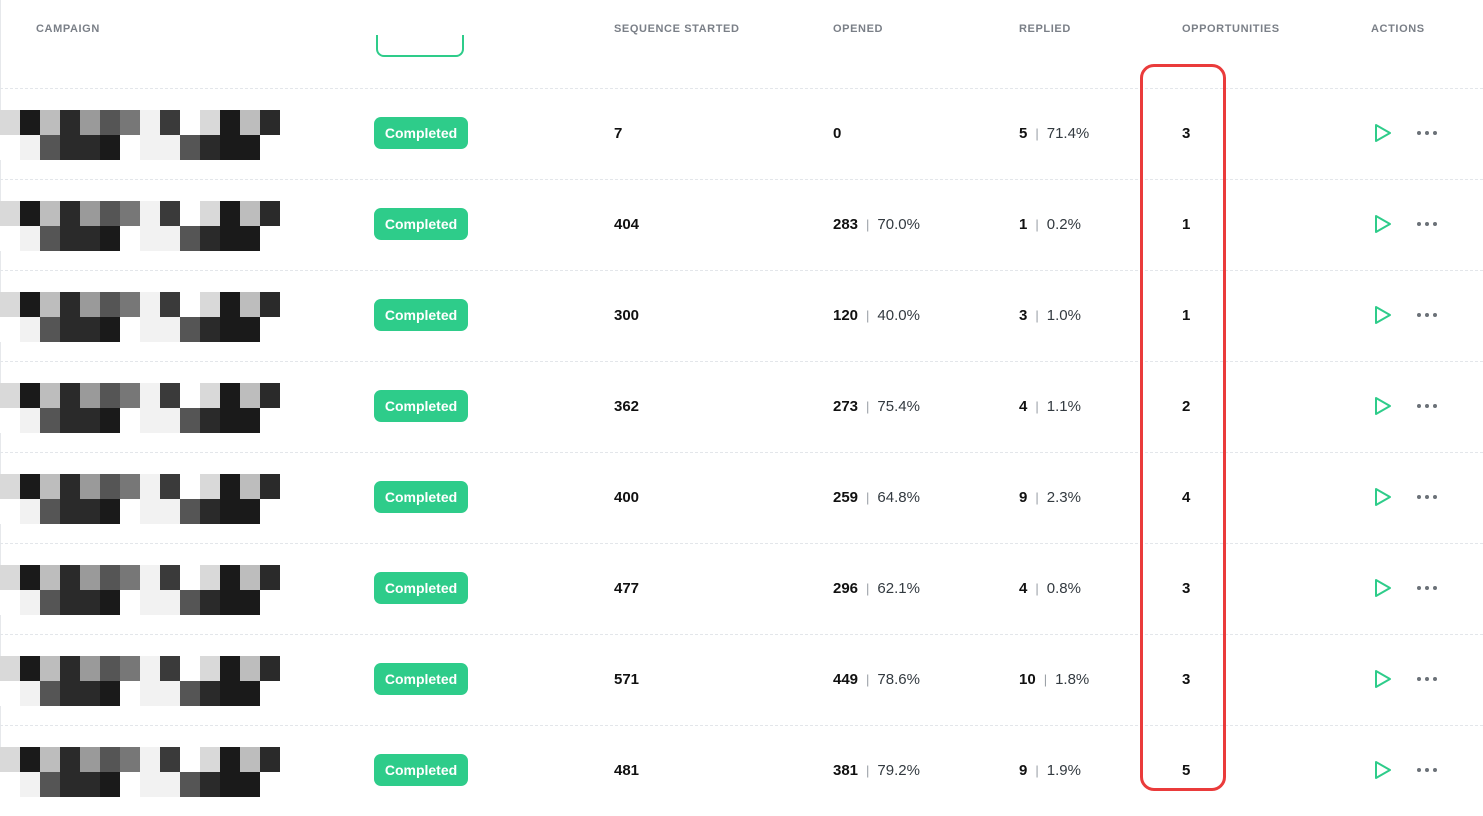  I want to click on table-row: Completed 481 381 | 79.2% 9 | 1.9% 5, so click(741, 770).